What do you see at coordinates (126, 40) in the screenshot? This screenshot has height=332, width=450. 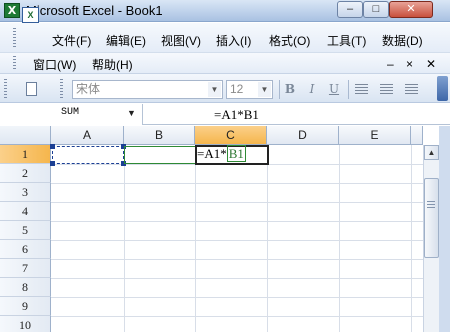 I see `menu-edit: 编辑(E)` at bounding box center [126, 40].